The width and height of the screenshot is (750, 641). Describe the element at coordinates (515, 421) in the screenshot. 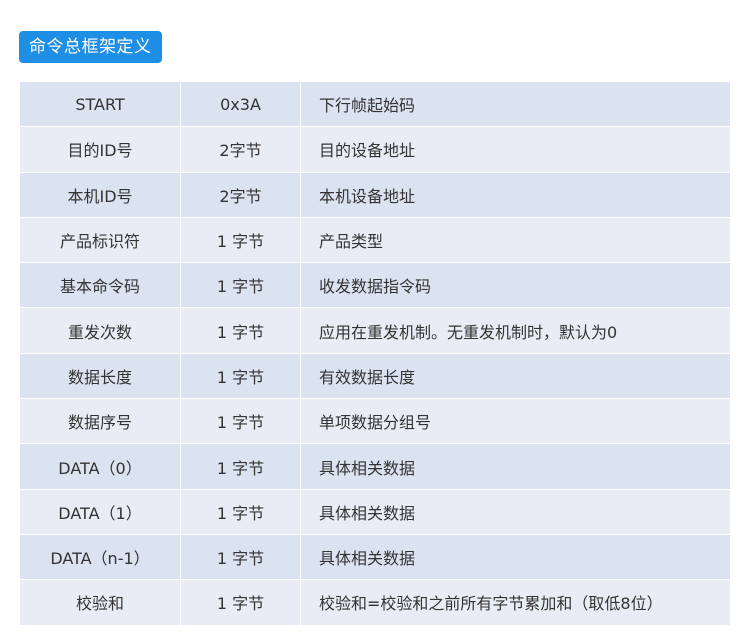

I see `description-cell: 单项数据分组号` at that location.